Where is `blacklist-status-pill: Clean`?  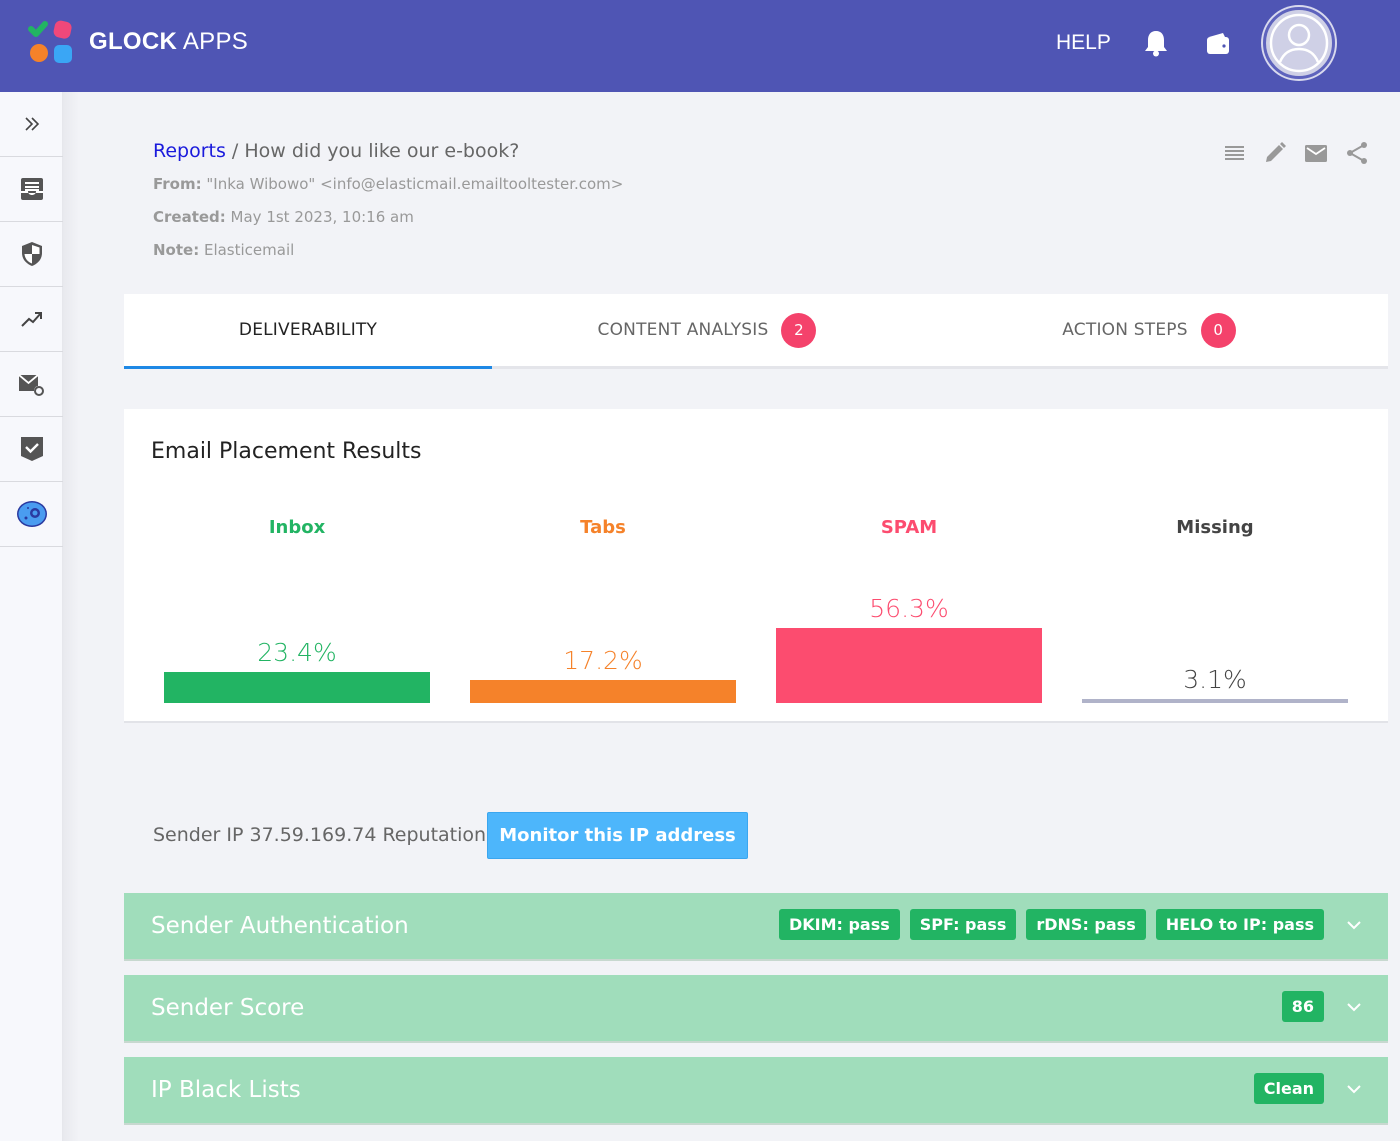
blacklist-status-pill: Clean is located at coordinates (1288, 1088).